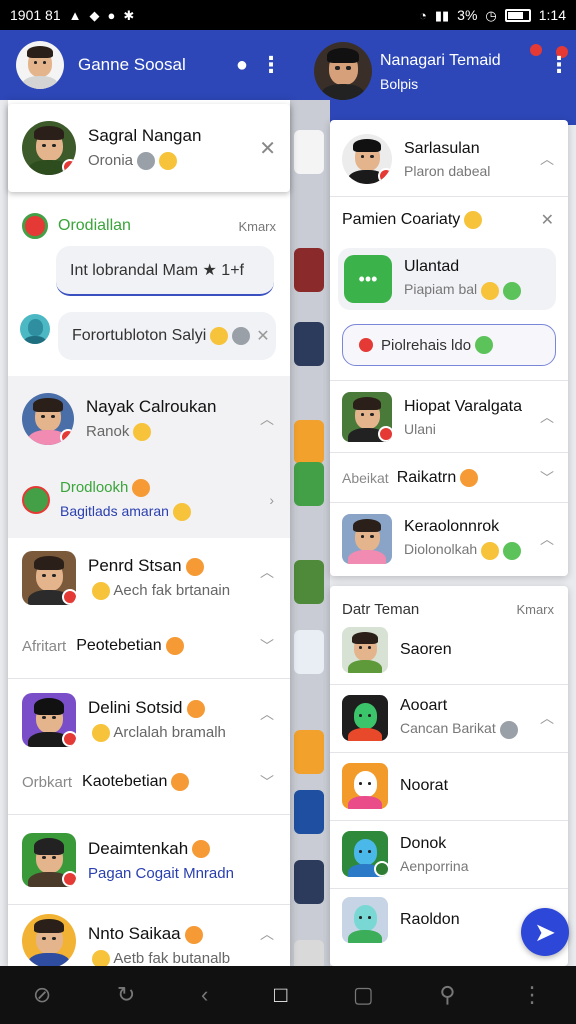 This screenshot has width=576, height=1024. Describe the element at coordinates (426, 477) in the screenshot. I see `item-name: Raikatrn` at that location.